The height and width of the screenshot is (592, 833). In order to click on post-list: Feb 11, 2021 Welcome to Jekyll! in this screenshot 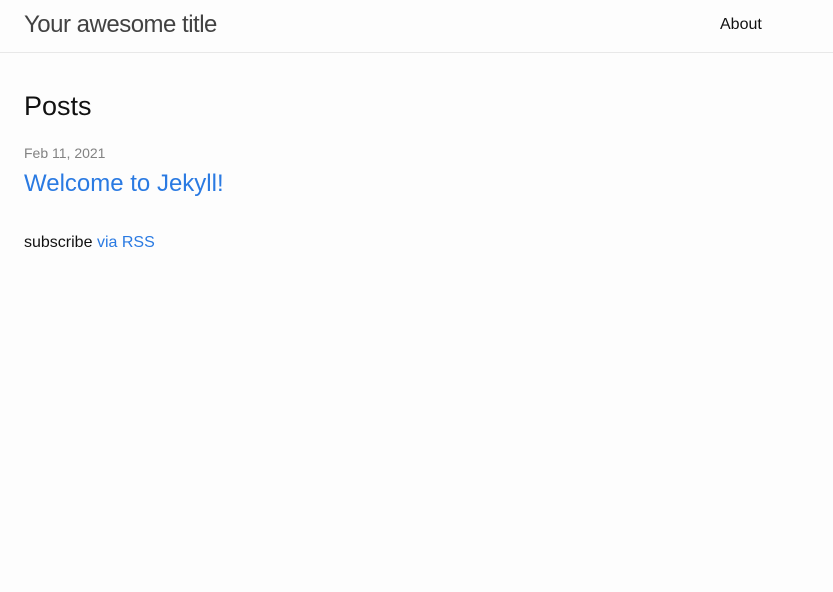, I will do `click(124, 171)`.